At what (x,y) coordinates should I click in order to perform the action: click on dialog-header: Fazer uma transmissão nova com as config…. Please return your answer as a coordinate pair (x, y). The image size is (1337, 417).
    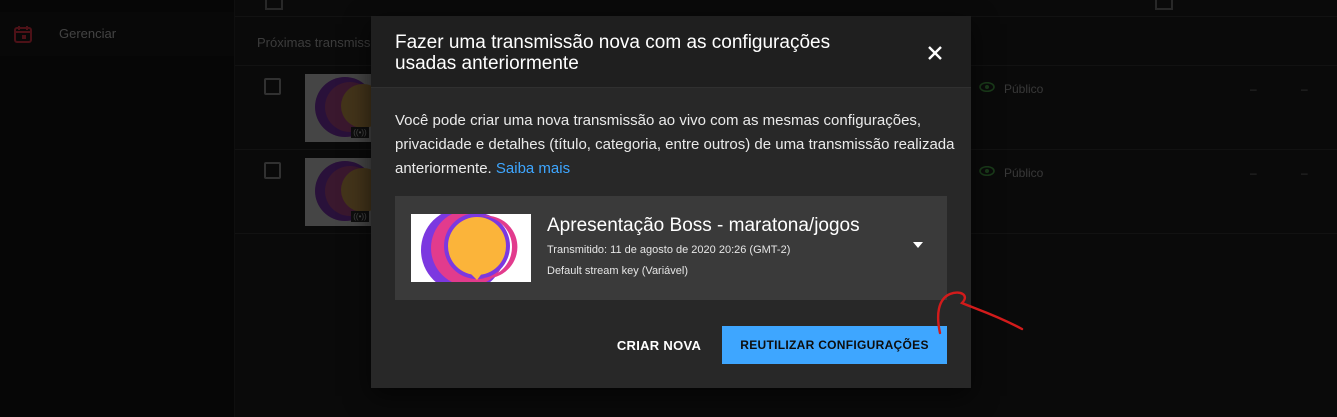
    Looking at the image, I should click on (671, 52).